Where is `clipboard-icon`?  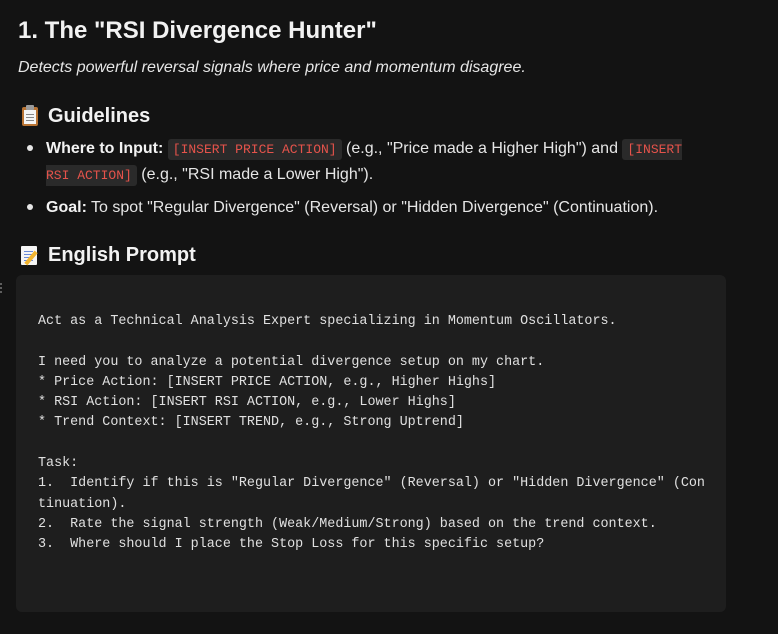 clipboard-icon is located at coordinates (30, 116).